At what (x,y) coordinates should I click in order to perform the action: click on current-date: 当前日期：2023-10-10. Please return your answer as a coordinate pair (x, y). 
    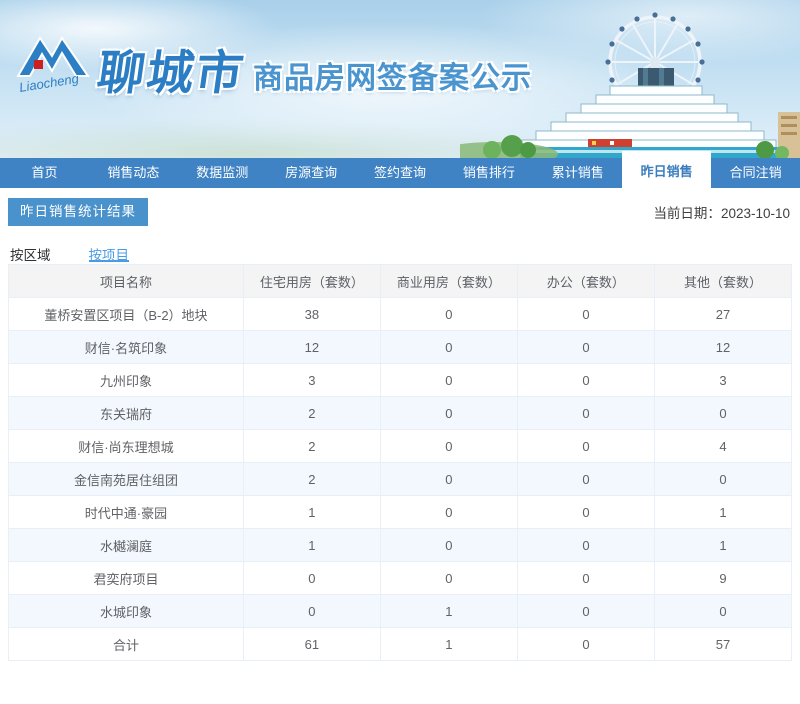
    Looking at the image, I should click on (722, 212).